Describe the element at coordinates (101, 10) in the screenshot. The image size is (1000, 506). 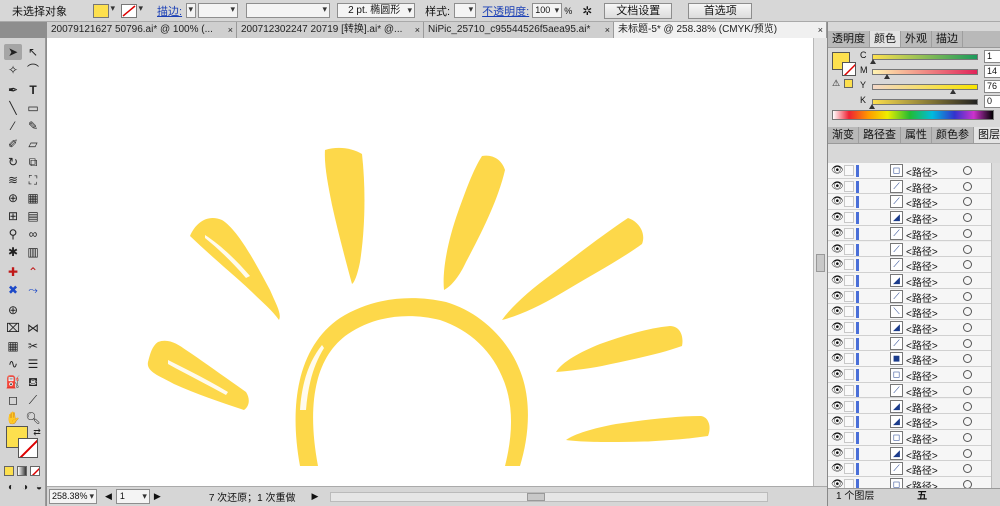
I see `fill-color-swatch` at that location.